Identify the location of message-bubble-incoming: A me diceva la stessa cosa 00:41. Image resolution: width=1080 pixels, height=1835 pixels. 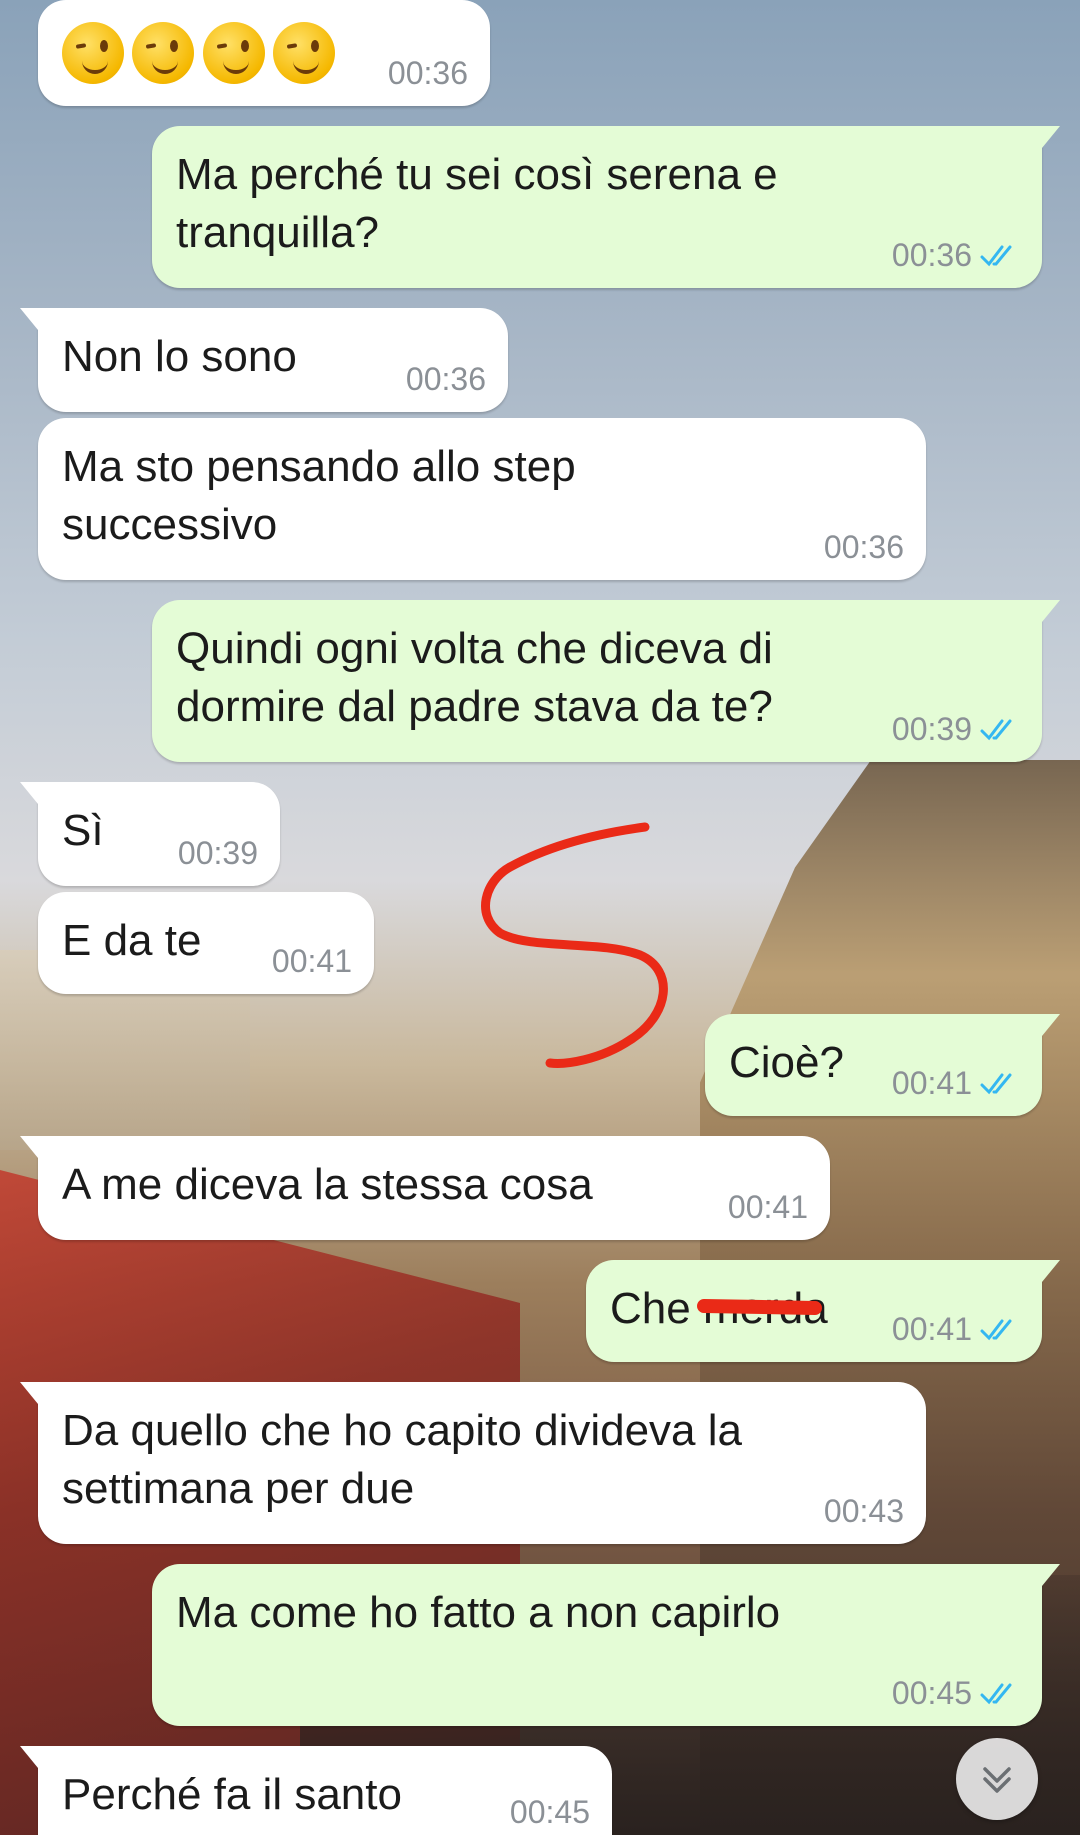
(425, 1188).